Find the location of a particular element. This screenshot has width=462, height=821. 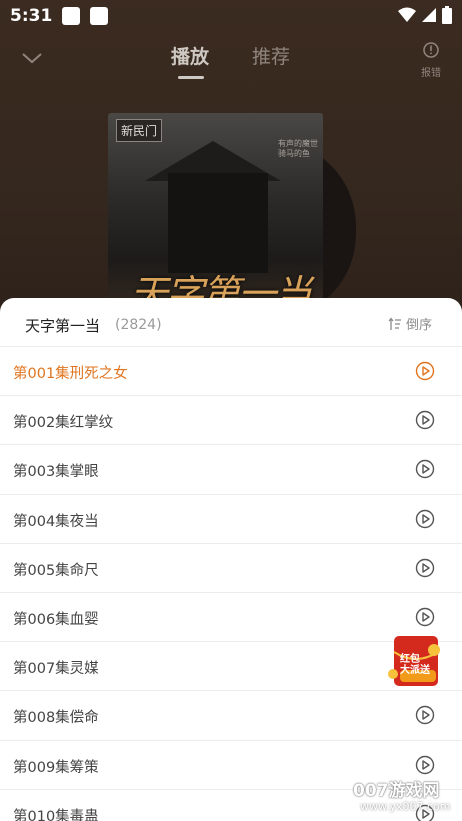

report-button: 报错 is located at coordinates (431, 60).